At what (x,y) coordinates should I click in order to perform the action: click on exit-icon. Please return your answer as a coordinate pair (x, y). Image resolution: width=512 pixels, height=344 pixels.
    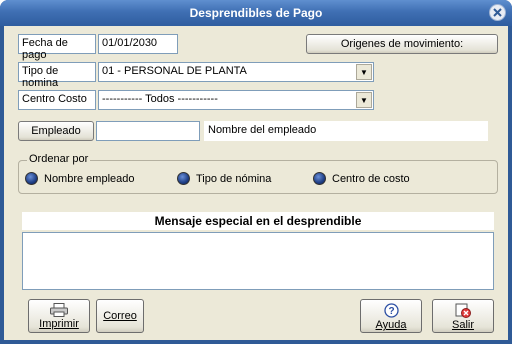
    Looking at the image, I should click on (463, 310).